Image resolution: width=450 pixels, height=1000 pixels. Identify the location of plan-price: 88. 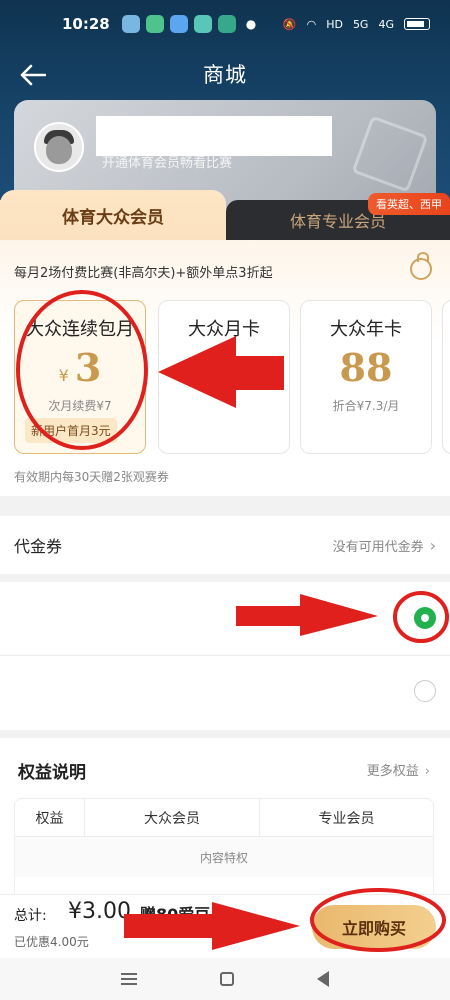
(366, 367).